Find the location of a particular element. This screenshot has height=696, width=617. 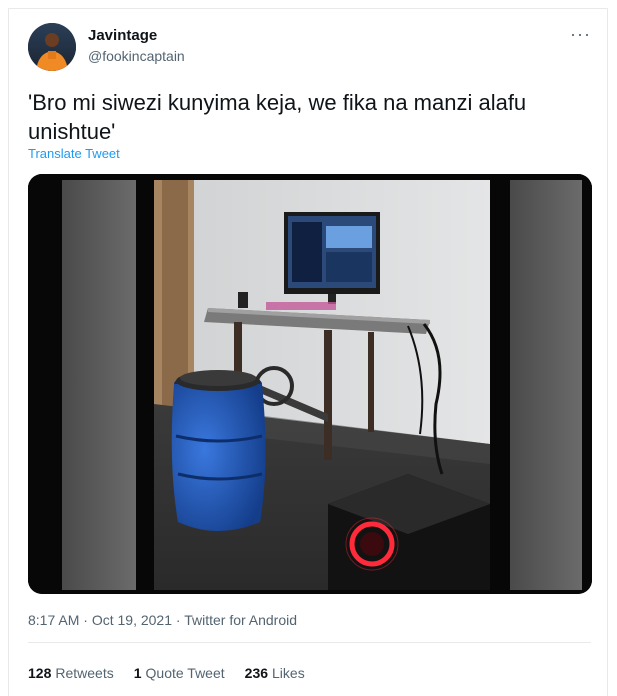

quote-tweets-stat: 1 Quote Tweet is located at coordinates (179, 673).